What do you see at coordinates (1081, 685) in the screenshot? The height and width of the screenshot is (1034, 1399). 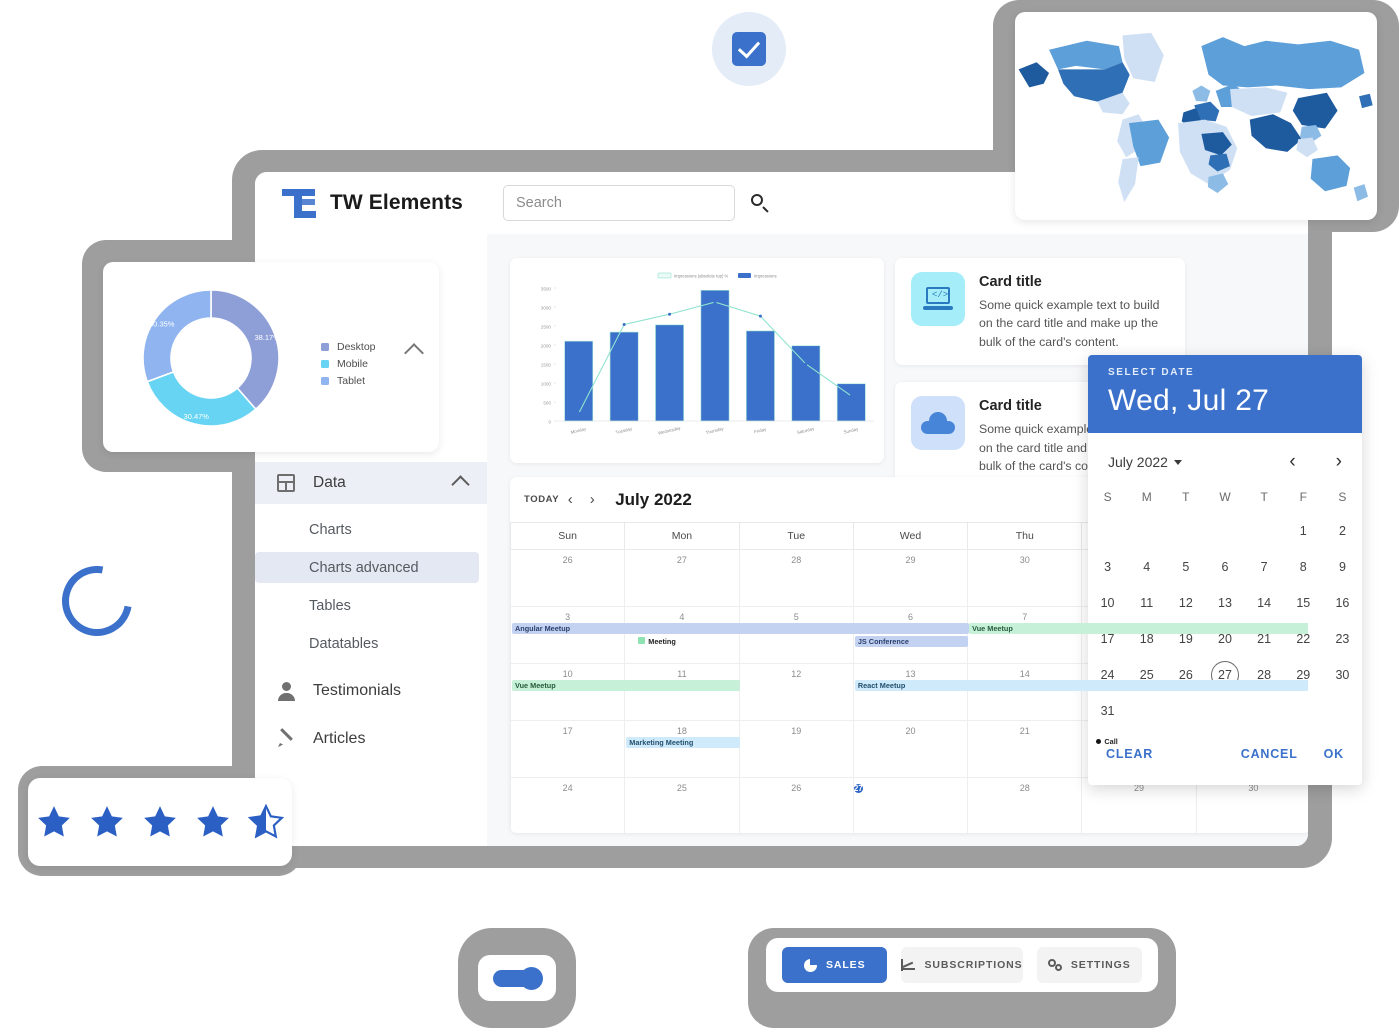 I see `calendar-event: React Meetup` at bounding box center [1081, 685].